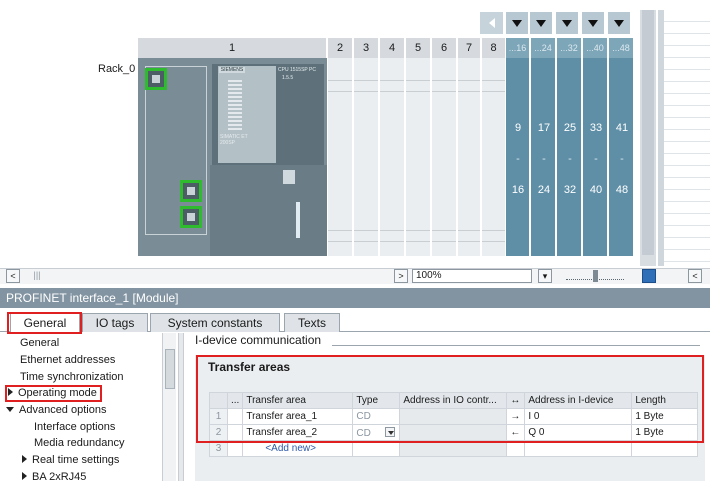 Image resolution: width=710 pixels, height=485 pixels. What do you see at coordinates (79, 443) in the screenshot?
I see `nav-item-media-redundancy: Media redundancy` at bounding box center [79, 443].